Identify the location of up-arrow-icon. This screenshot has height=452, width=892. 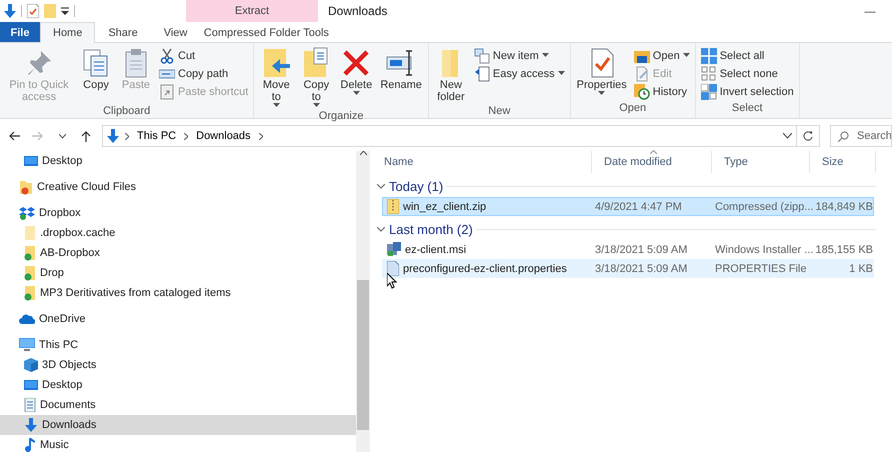
(86, 136).